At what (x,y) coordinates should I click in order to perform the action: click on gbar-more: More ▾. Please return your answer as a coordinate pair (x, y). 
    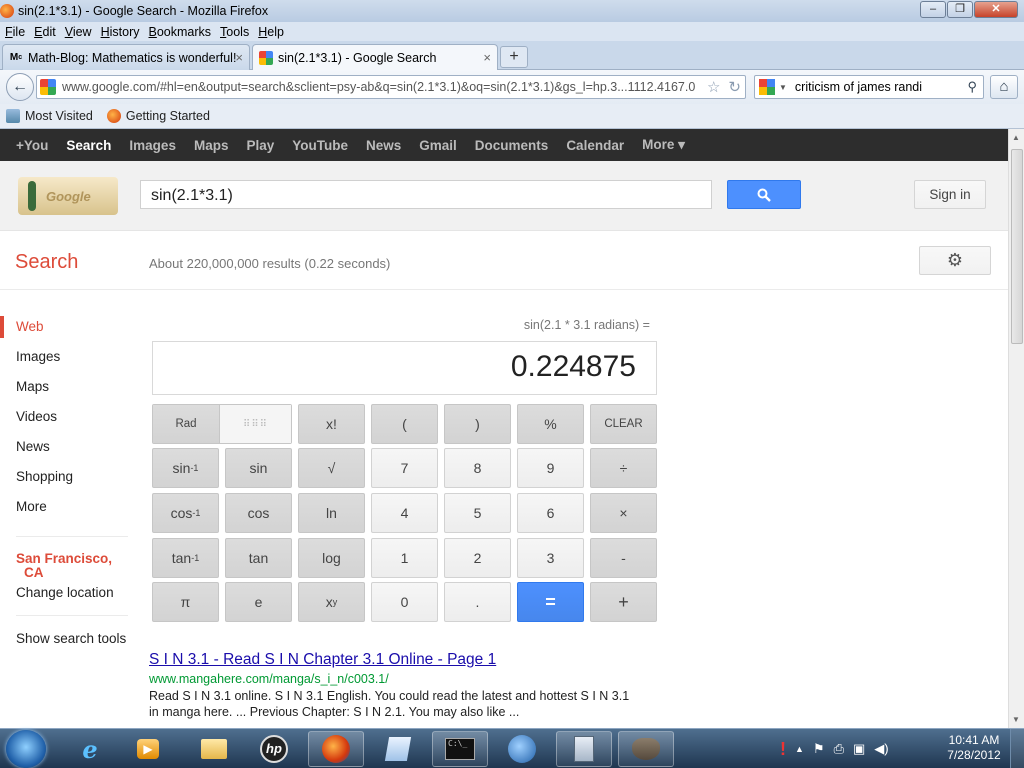
    Looking at the image, I should click on (663, 145).